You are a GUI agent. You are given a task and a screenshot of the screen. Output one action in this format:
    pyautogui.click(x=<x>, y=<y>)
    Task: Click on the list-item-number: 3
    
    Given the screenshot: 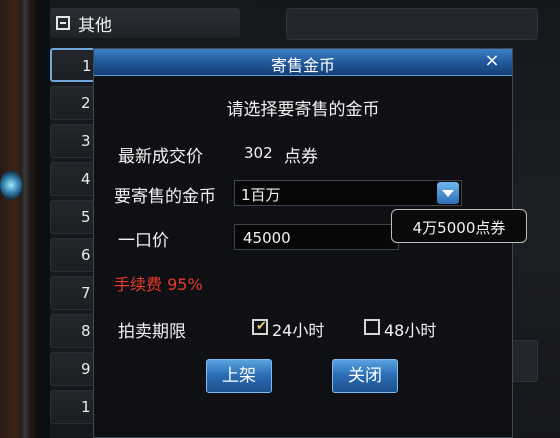 What is the action you would take?
    pyautogui.click(x=86, y=141)
    